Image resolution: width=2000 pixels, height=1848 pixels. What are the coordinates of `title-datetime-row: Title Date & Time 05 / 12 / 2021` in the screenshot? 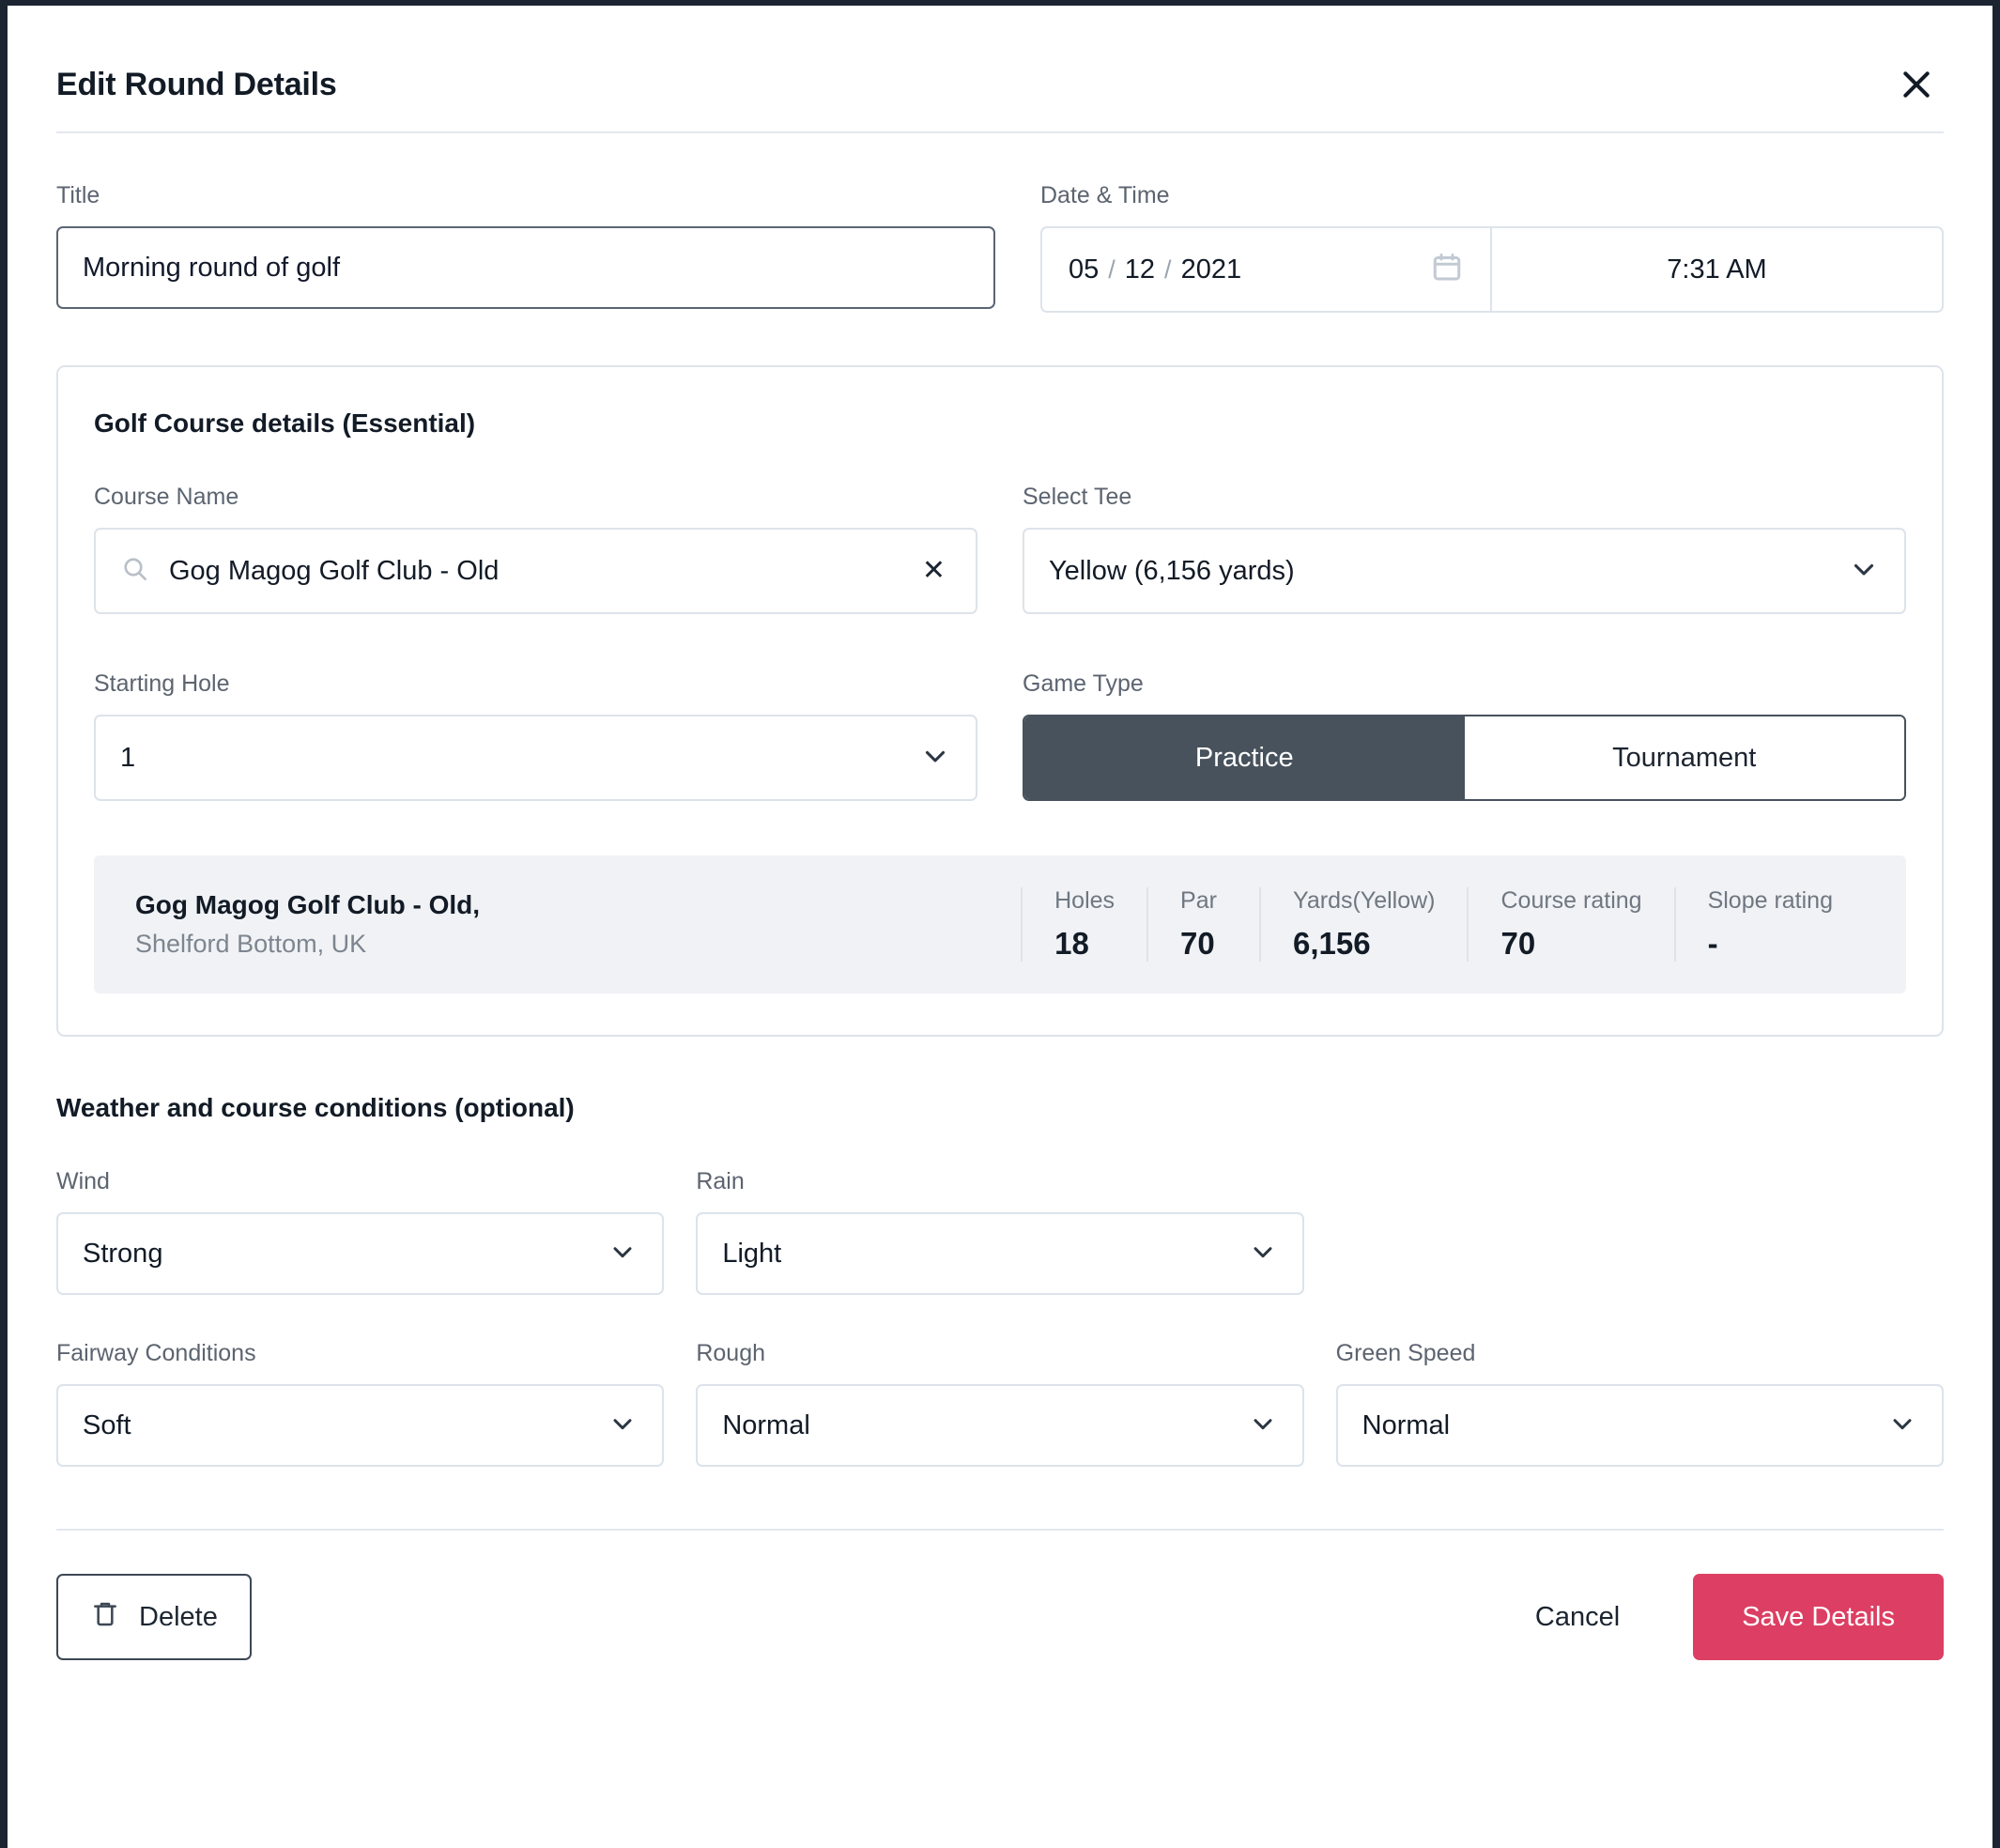 It's located at (1000, 247).